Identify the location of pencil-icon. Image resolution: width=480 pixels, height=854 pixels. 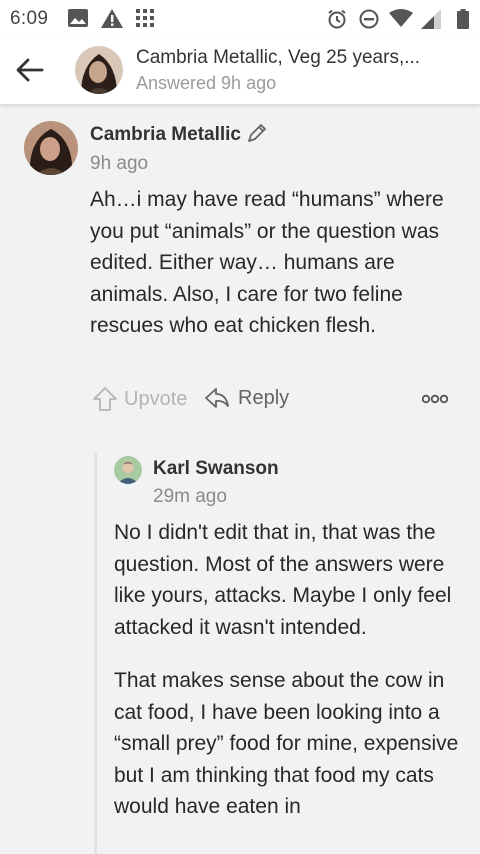
(257, 133).